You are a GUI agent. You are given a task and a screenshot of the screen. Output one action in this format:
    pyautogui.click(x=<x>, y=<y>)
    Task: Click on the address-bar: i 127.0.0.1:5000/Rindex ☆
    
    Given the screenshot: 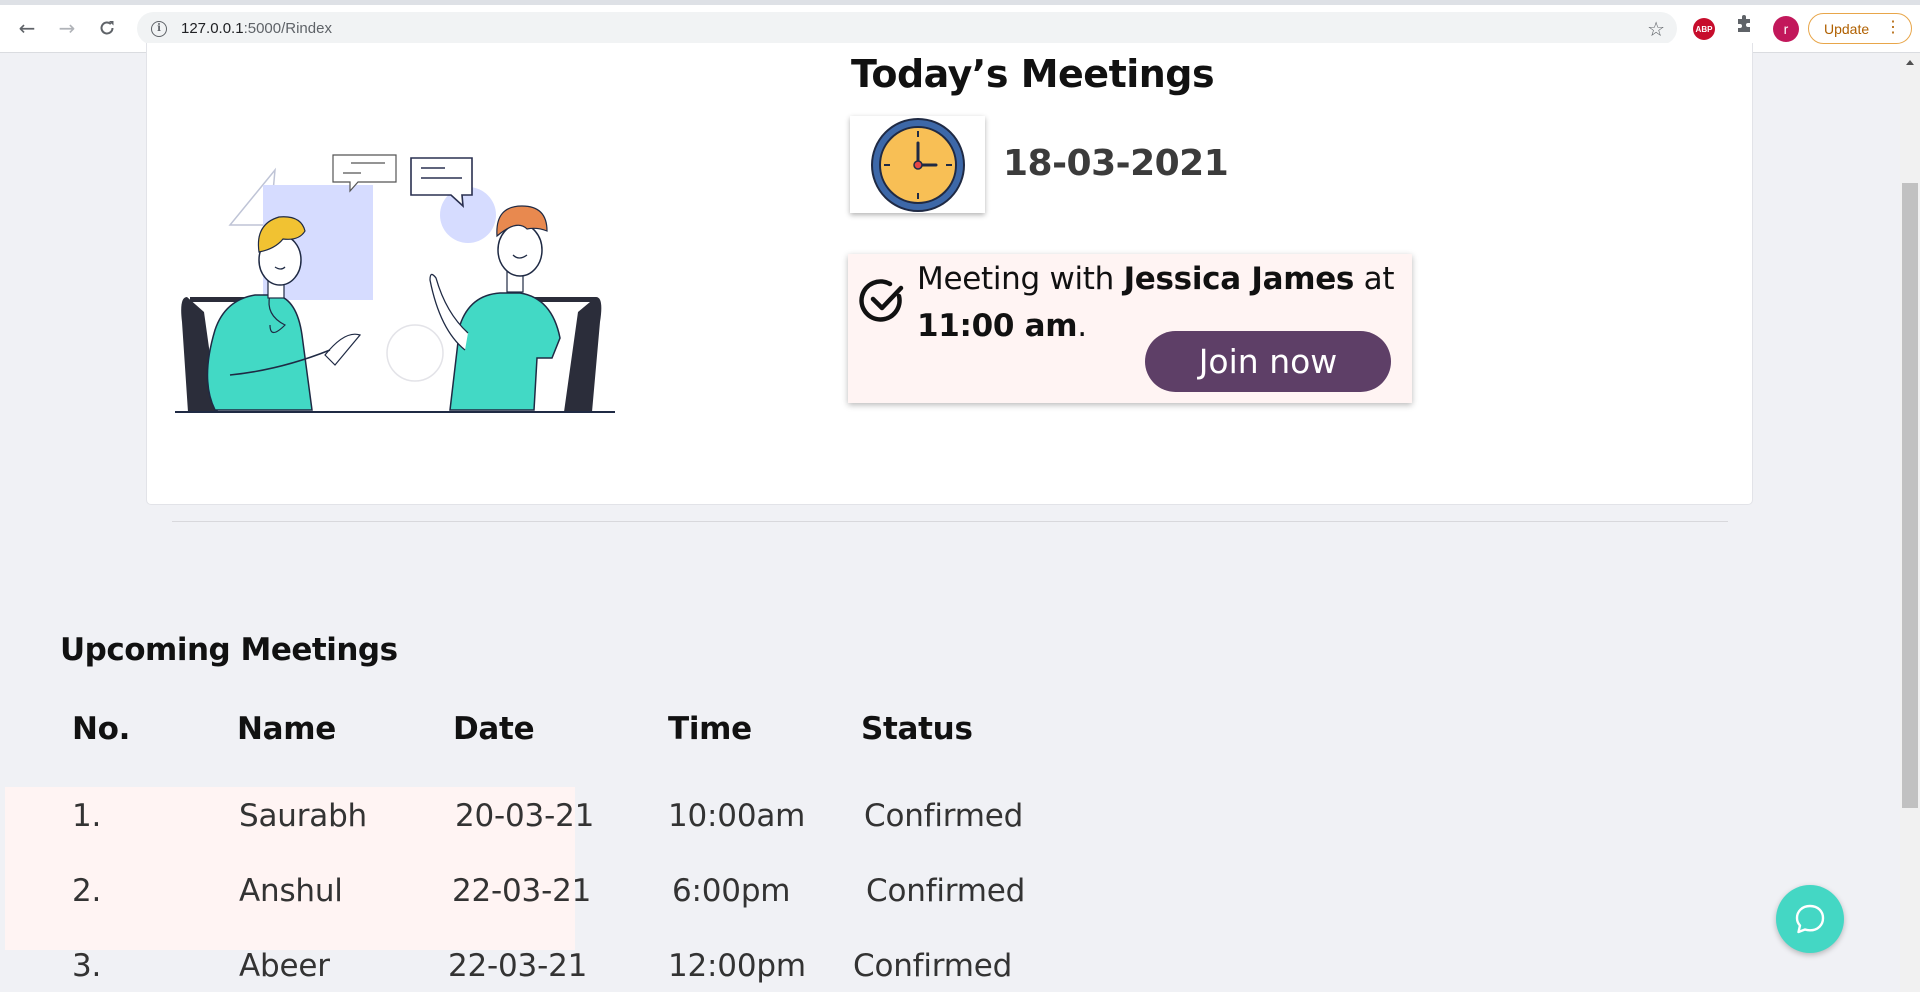 What is the action you would take?
    pyautogui.click(x=907, y=28)
    